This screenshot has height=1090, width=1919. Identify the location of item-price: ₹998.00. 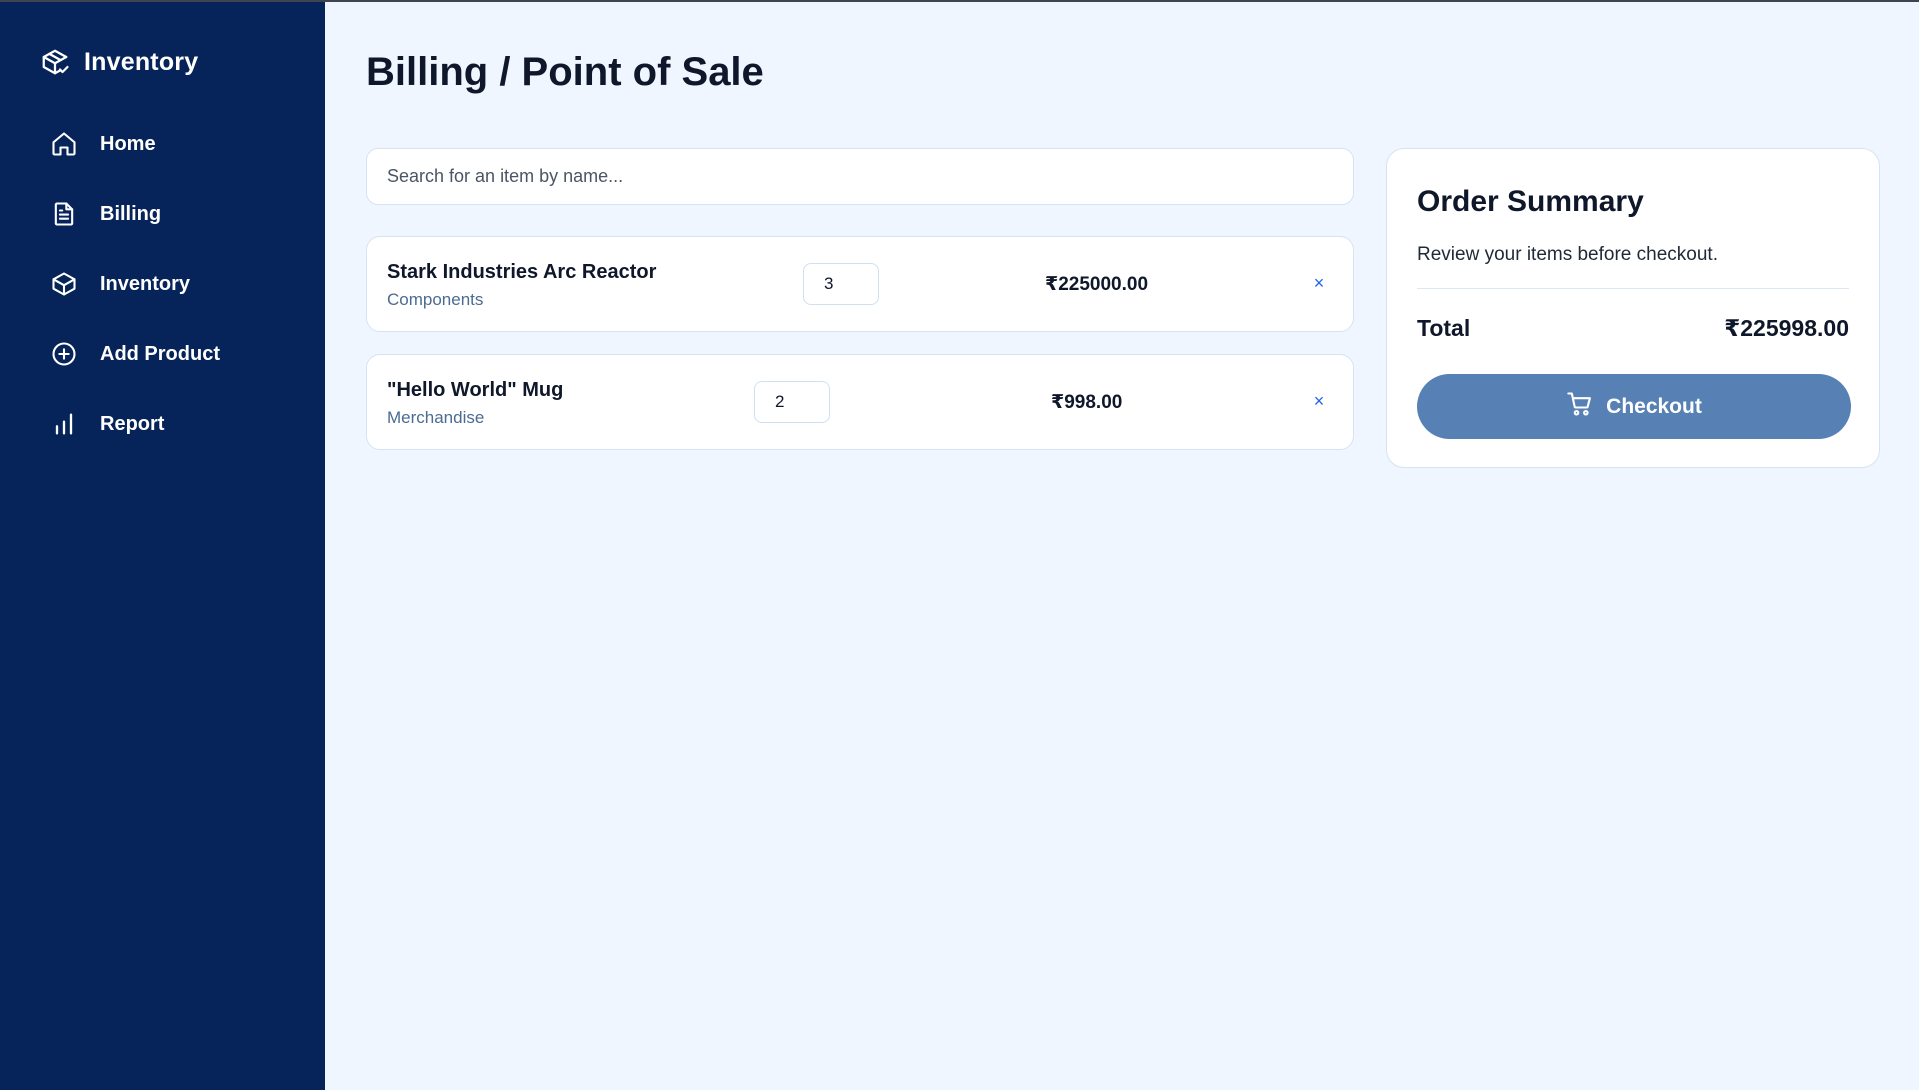
(1087, 402).